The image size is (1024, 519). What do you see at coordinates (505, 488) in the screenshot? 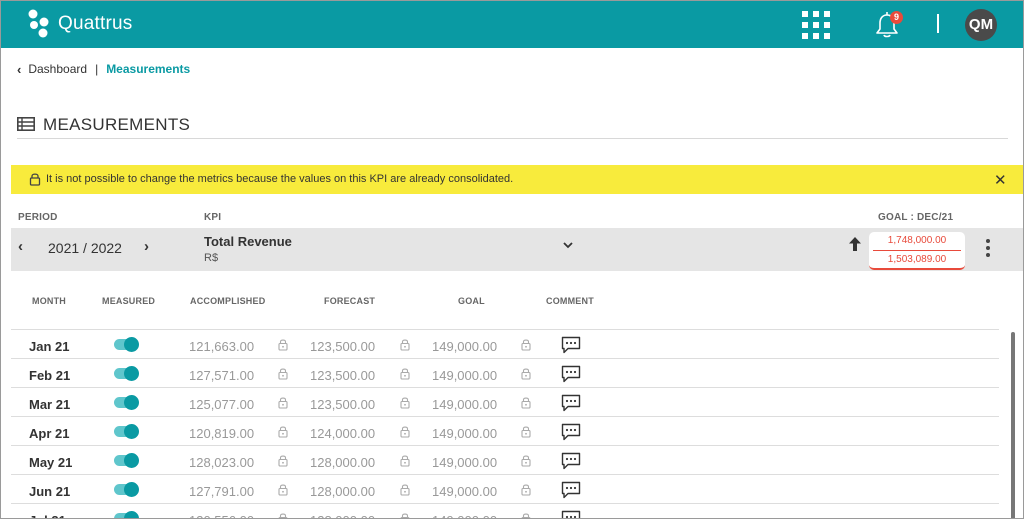
I see `table-row: Jun 21 127,791.00 128,000.00 149,000.00` at bounding box center [505, 488].